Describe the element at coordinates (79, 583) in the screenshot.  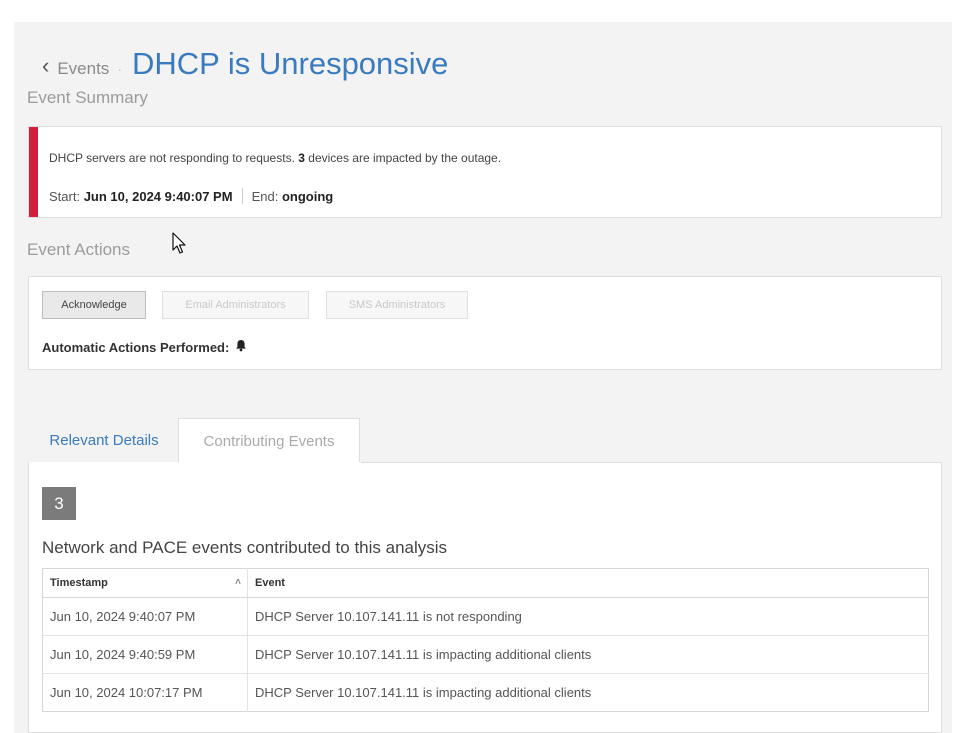
I see `timestamp-header-label: Timestamp` at that location.